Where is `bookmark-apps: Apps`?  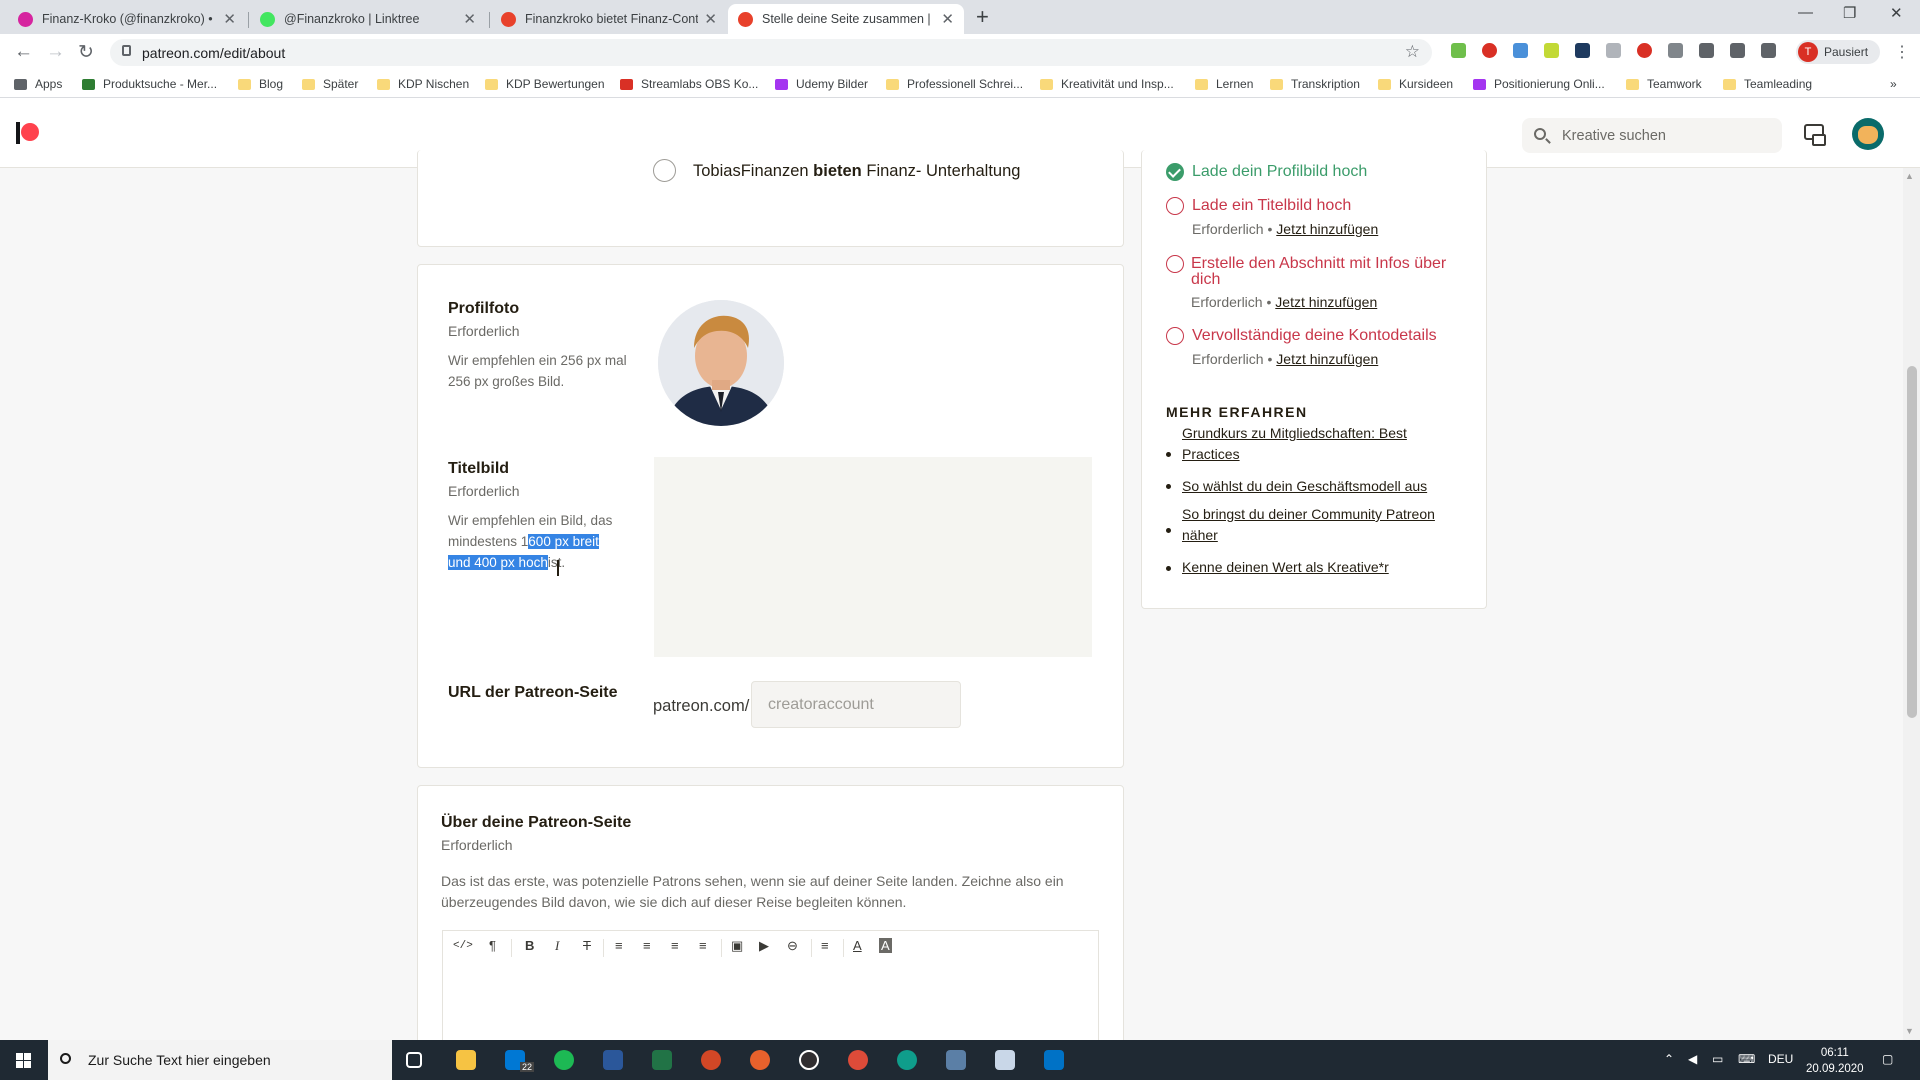
bookmark-apps: Apps is located at coordinates (38, 84).